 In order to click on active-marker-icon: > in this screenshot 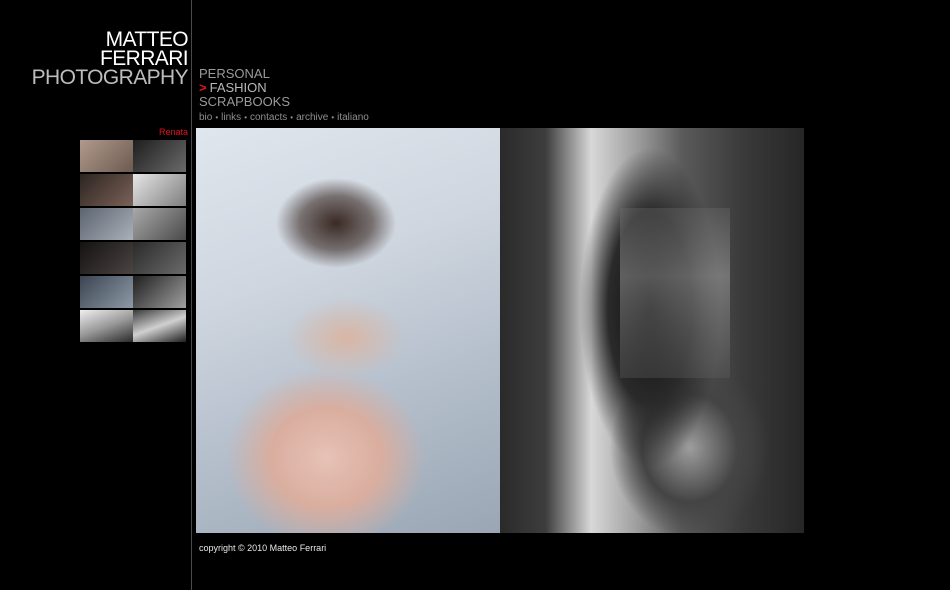, I will do `click(203, 87)`.